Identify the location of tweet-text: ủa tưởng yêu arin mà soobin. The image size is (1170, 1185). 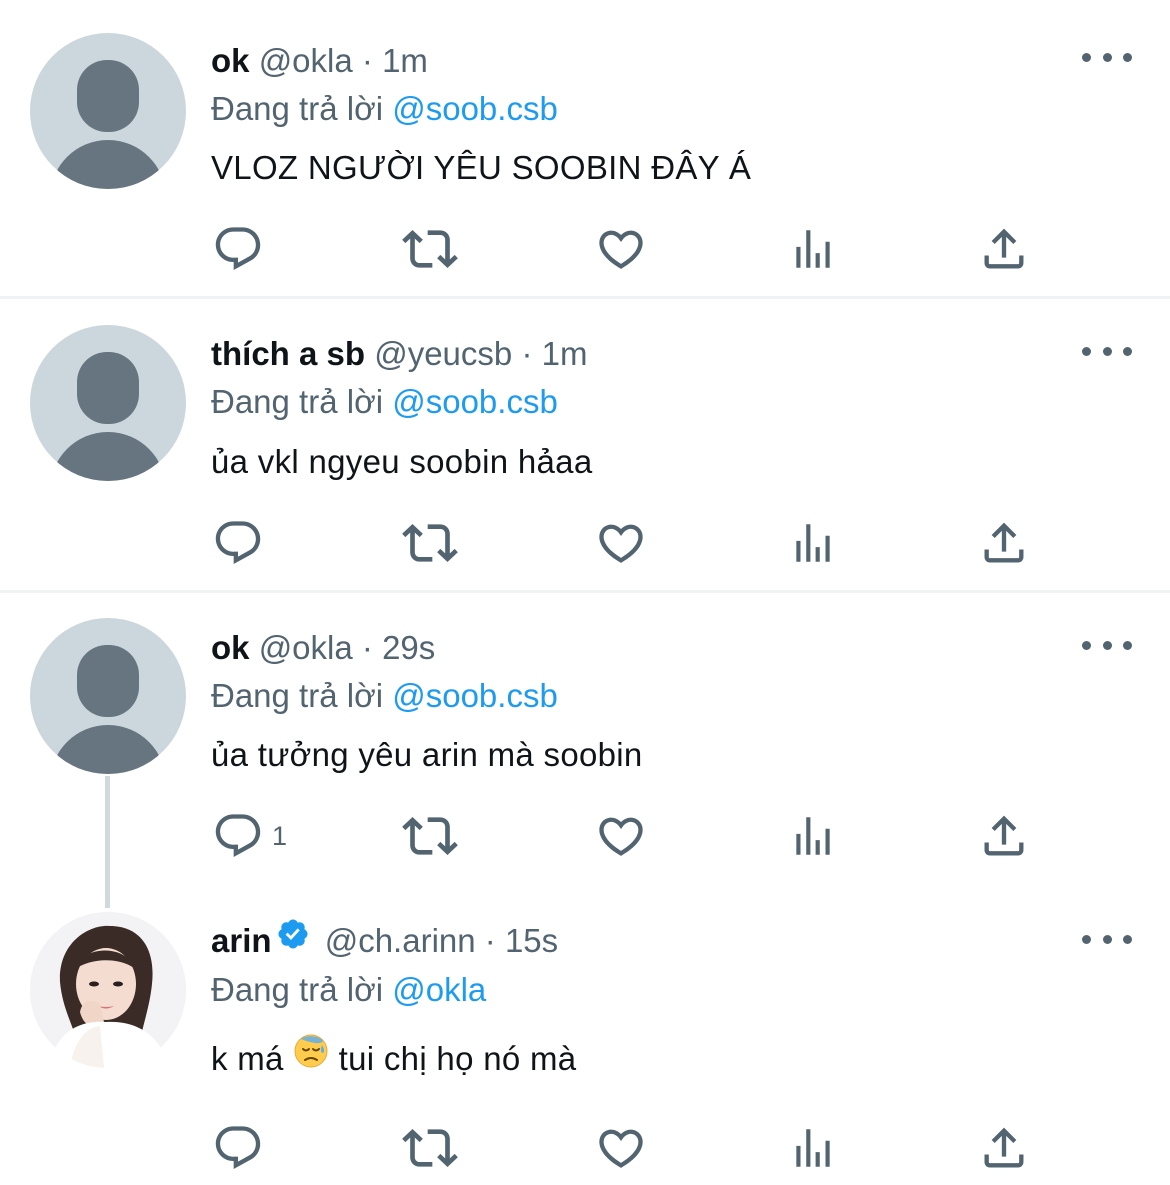
(427, 754).